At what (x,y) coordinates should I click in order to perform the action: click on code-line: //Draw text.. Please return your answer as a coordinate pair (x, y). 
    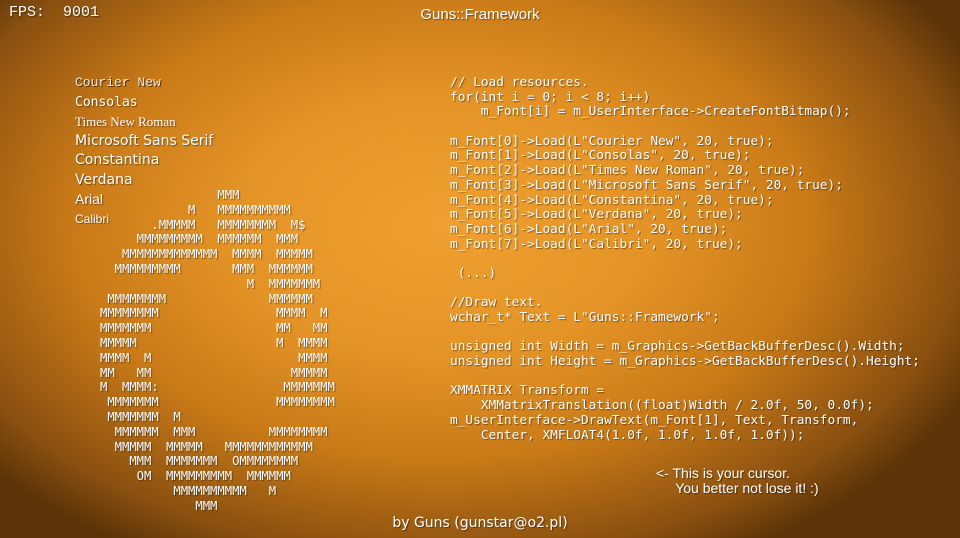
    Looking at the image, I should click on (496, 303).